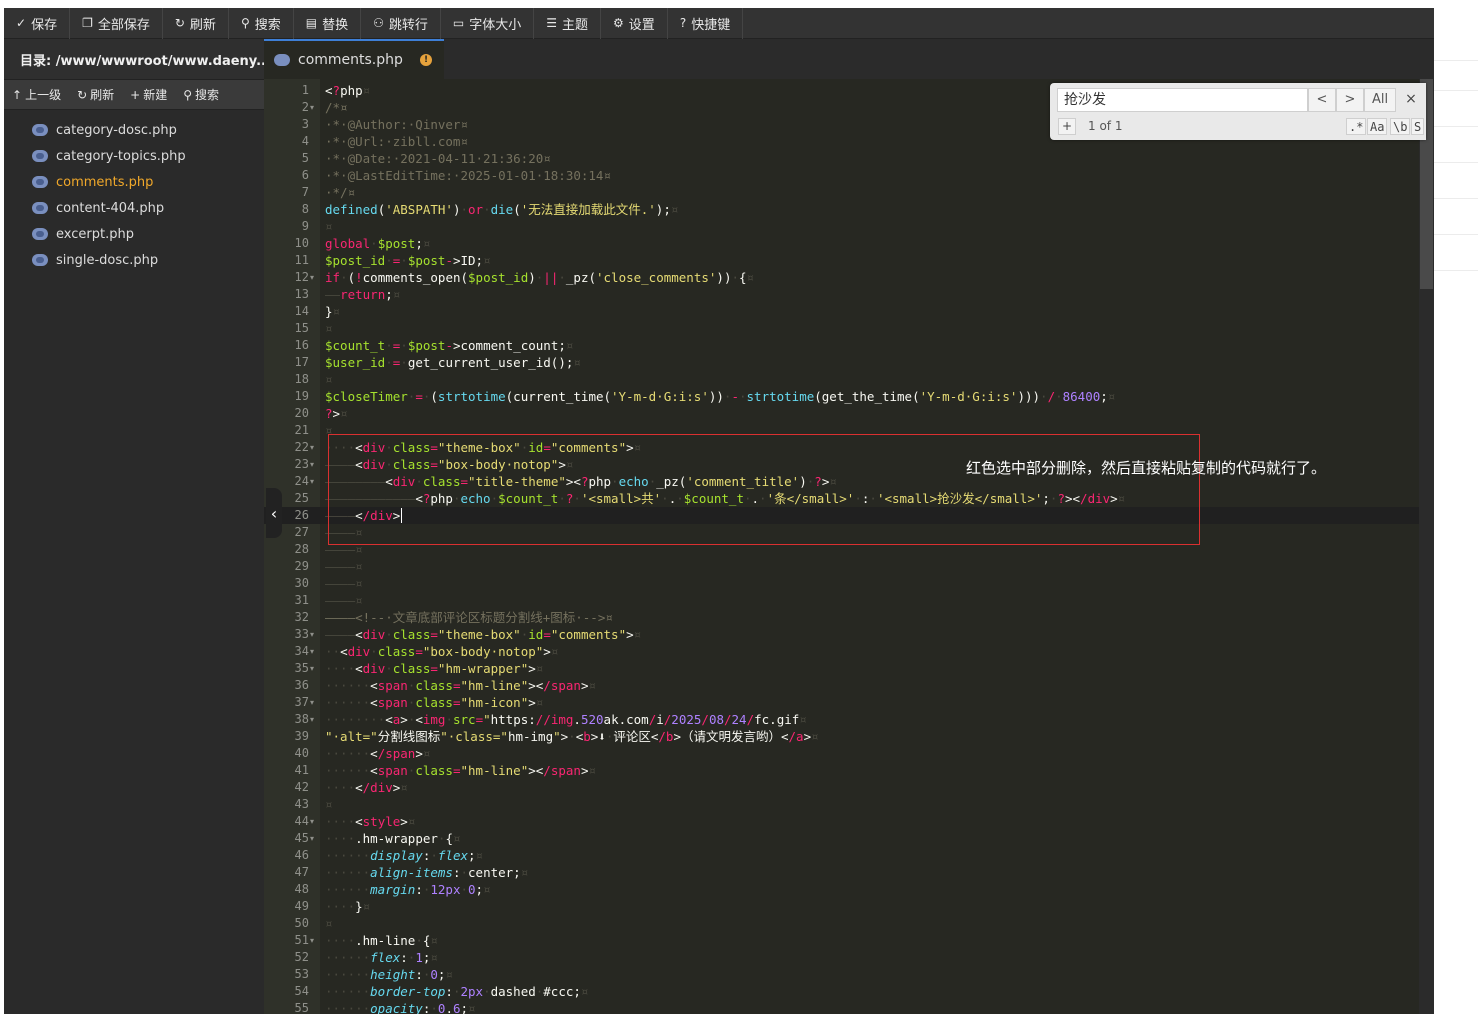  Describe the element at coordinates (568, 23) in the screenshot. I see `theme-button: ☰ 主题` at that location.